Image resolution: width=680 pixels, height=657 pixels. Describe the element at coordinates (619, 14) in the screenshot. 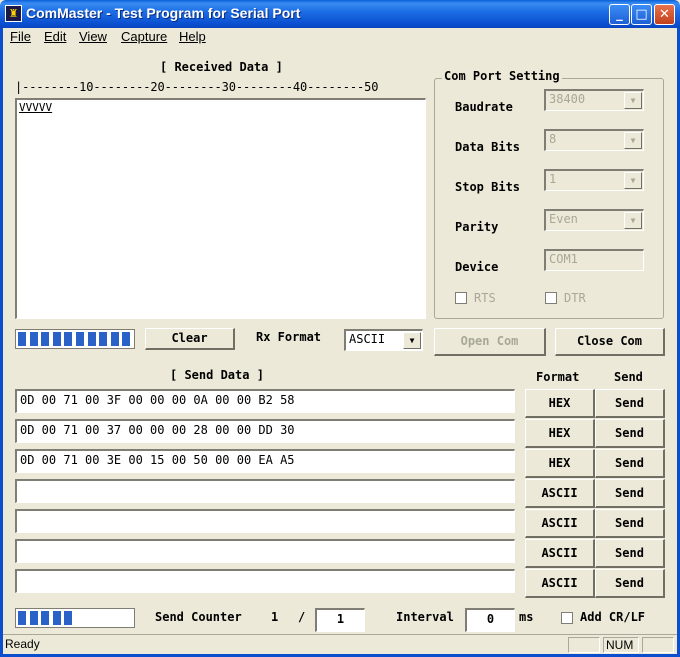

I see `minimize-icon: _` at that location.